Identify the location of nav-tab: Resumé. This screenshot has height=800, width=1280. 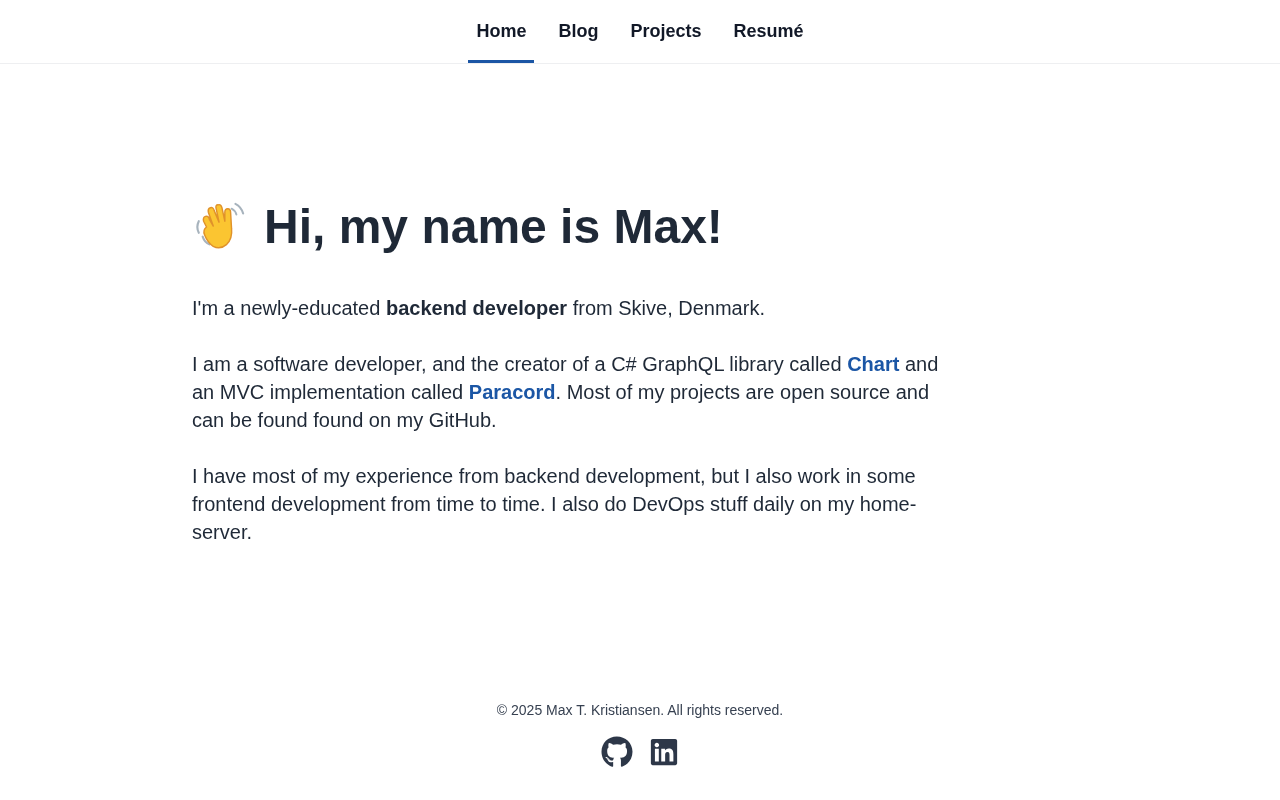
(768, 31).